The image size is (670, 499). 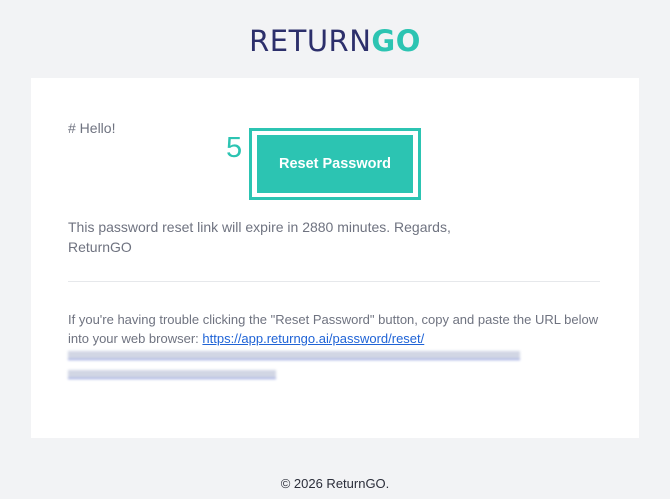 What do you see at coordinates (310, 41) in the screenshot?
I see `logo-text-return: RETURN` at bounding box center [310, 41].